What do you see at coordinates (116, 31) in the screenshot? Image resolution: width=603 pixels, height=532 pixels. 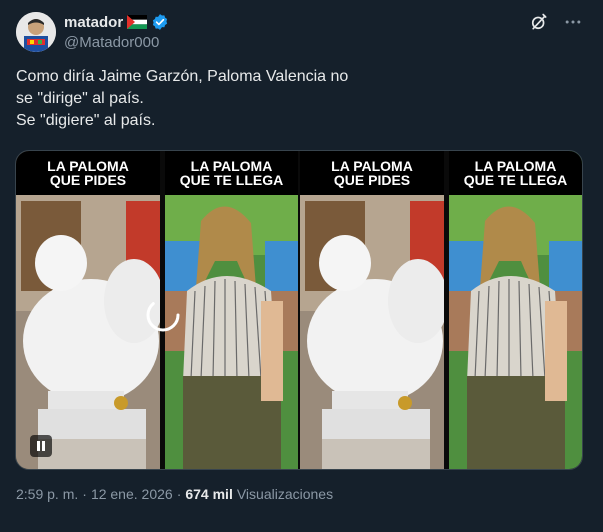 I see `tweet-header: matador @Matador000` at bounding box center [116, 31].